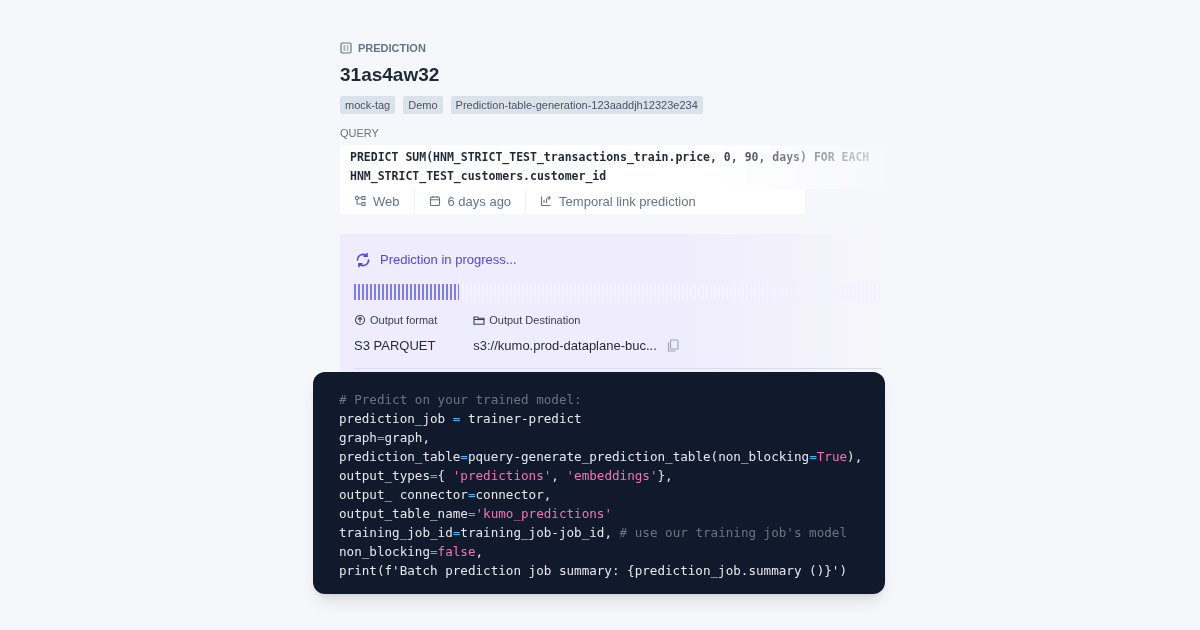 The height and width of the screenshot is (630, 1200). I want to click on code-line: non_blocking=false,, so click(412, 552).